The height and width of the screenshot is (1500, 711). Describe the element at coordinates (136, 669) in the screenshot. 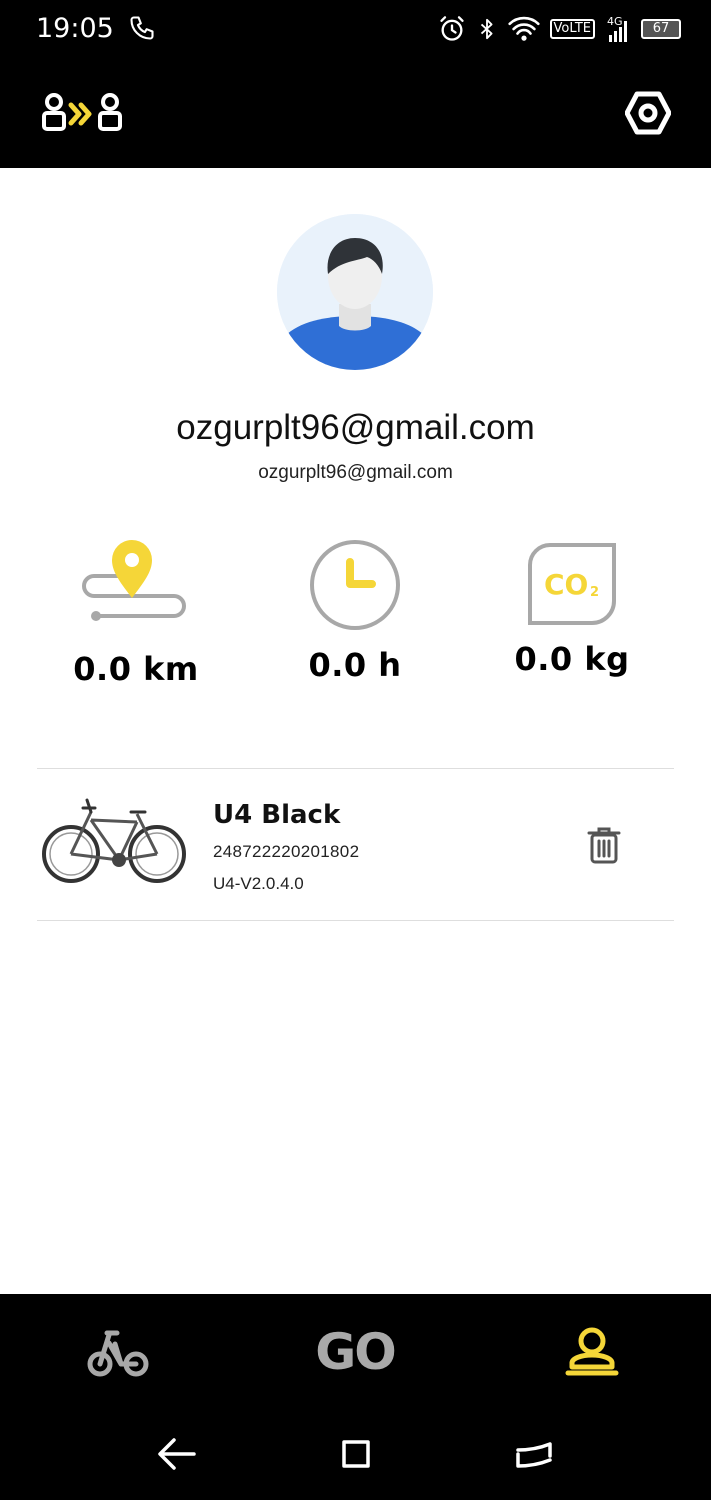

I see `distance-value: 0.0 km` at that location.